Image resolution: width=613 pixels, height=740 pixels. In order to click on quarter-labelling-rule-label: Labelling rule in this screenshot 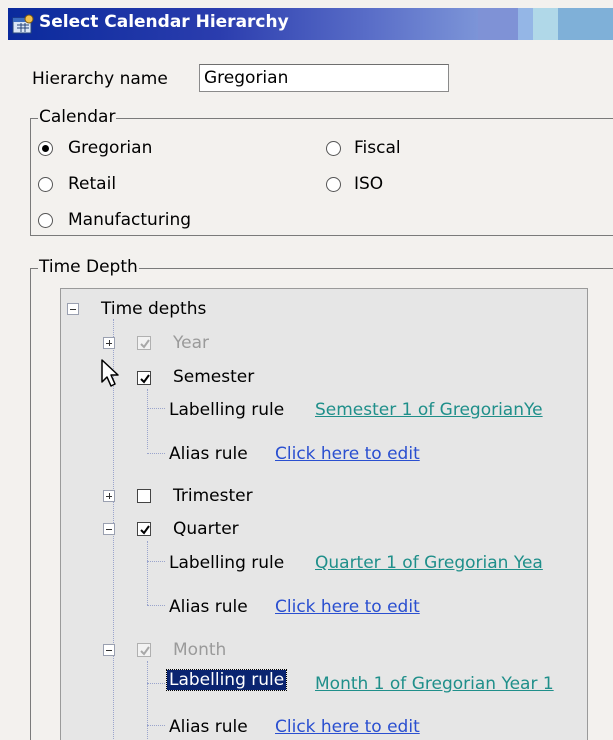, I will do `click(227, 563)`.